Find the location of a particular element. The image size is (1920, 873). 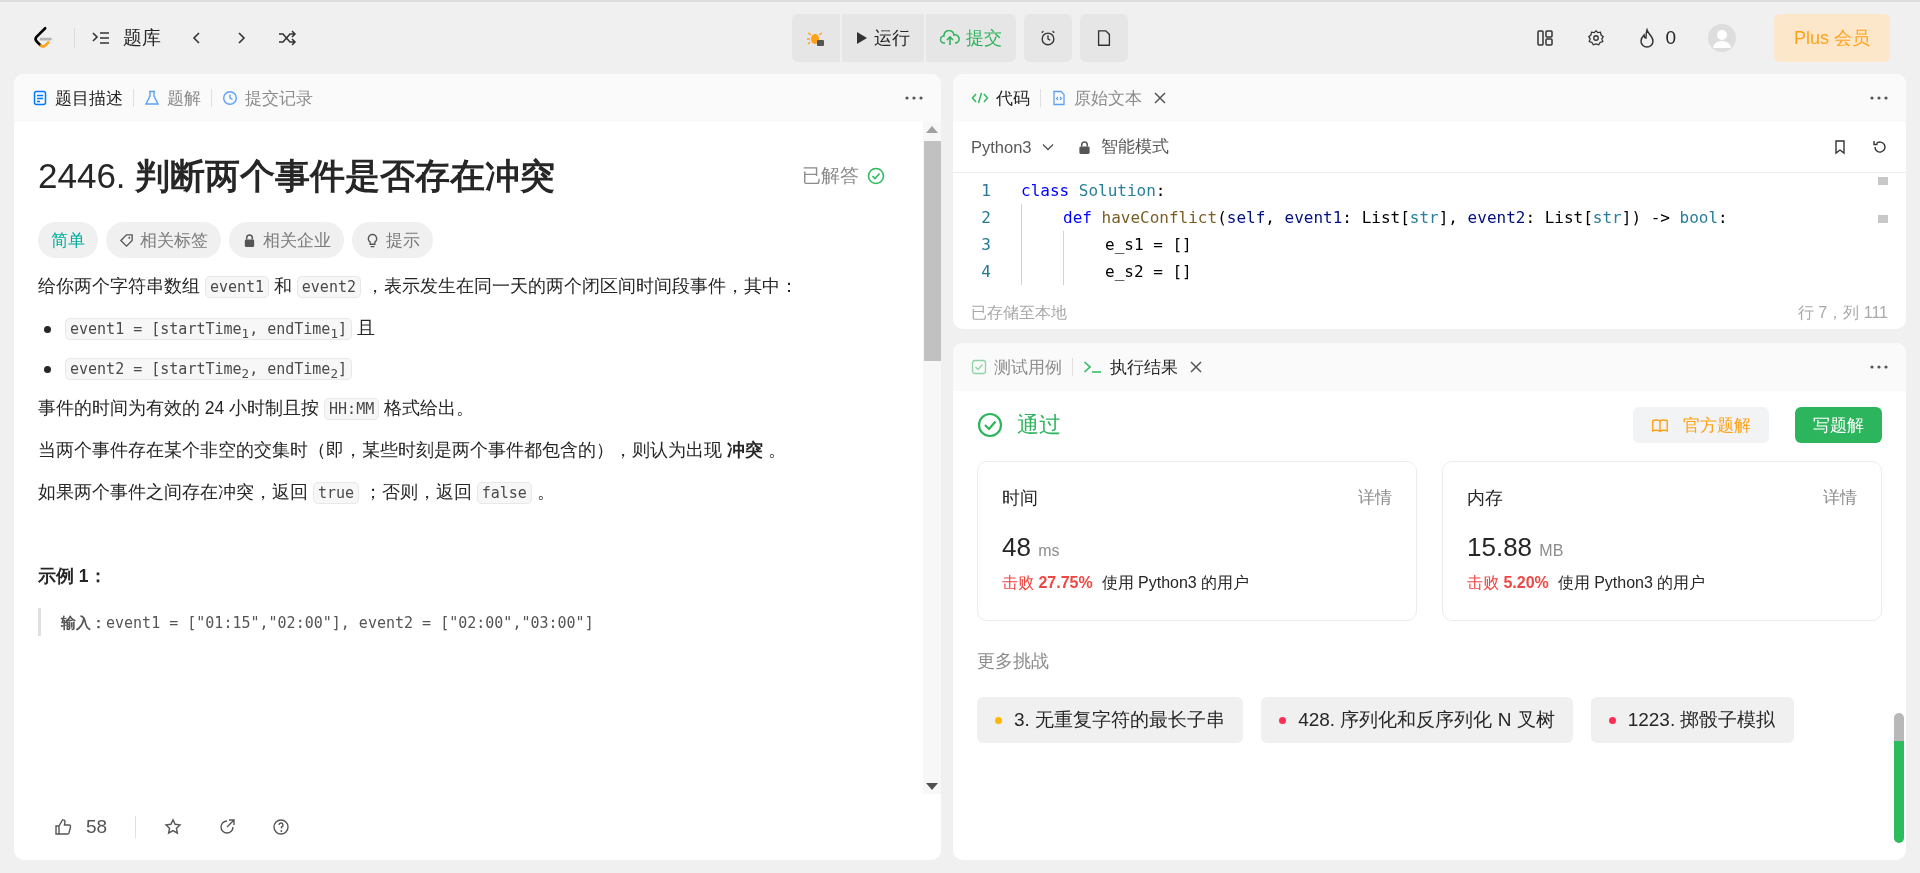

shuffle-icon is located at coordinates (287, 38).